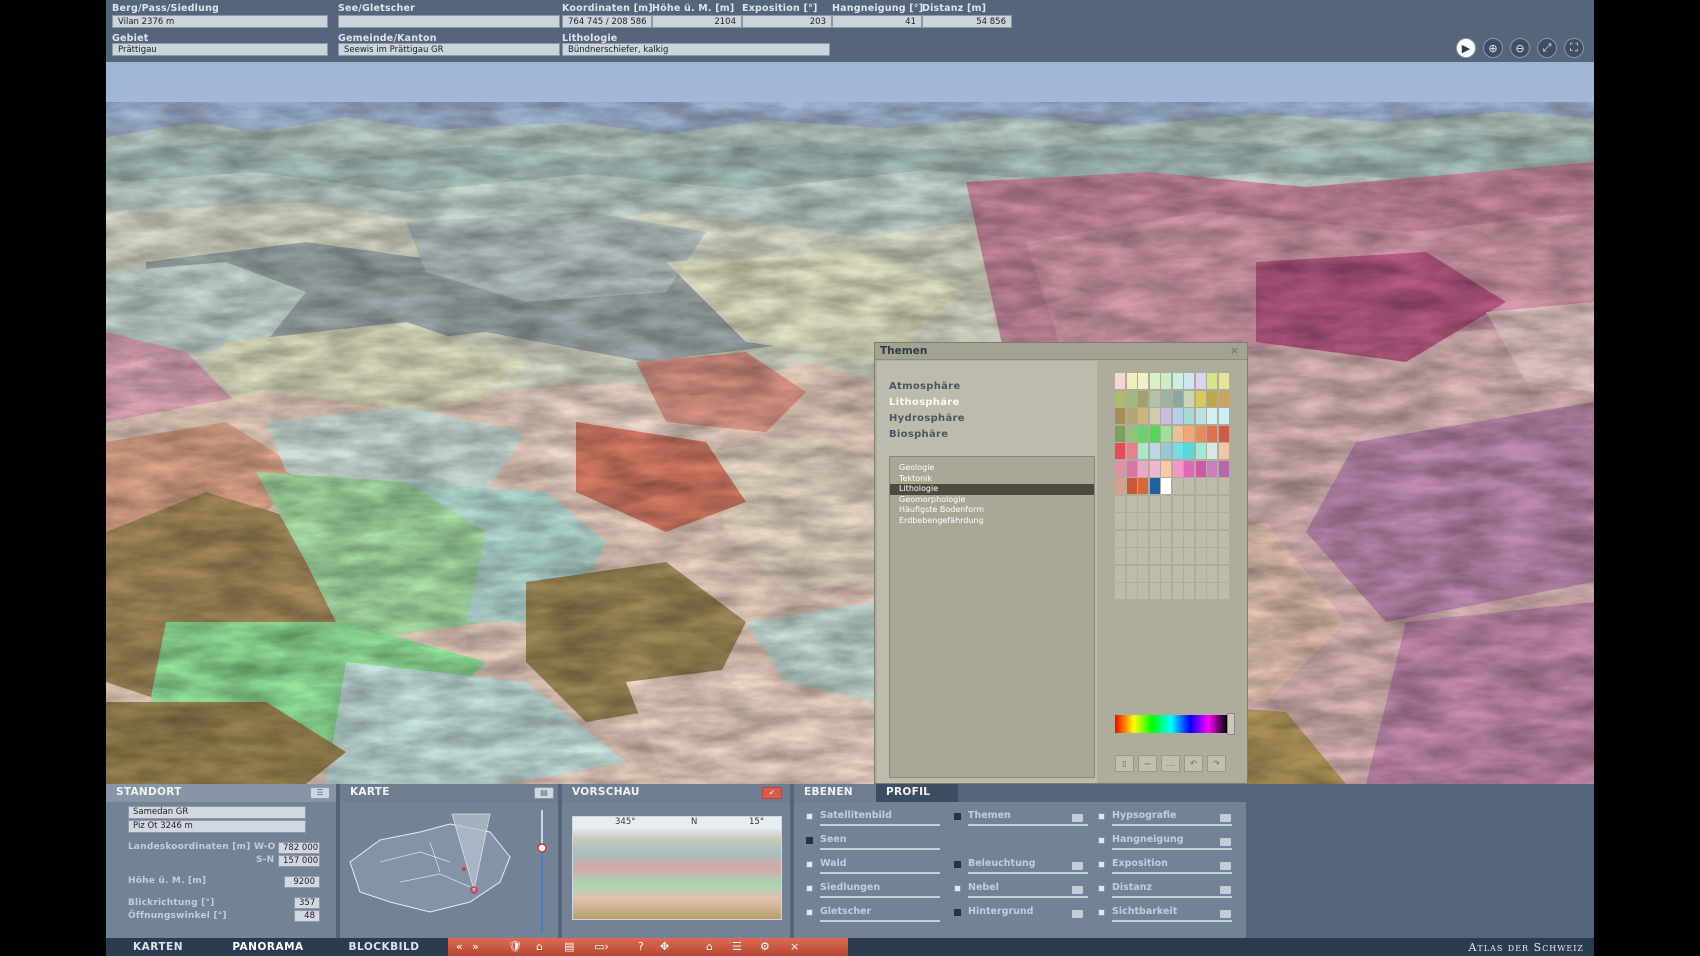 The width and height of the screenshot is (1700, 956). I want to click on topic-item-selected: Lithologie, so click(992, 489).